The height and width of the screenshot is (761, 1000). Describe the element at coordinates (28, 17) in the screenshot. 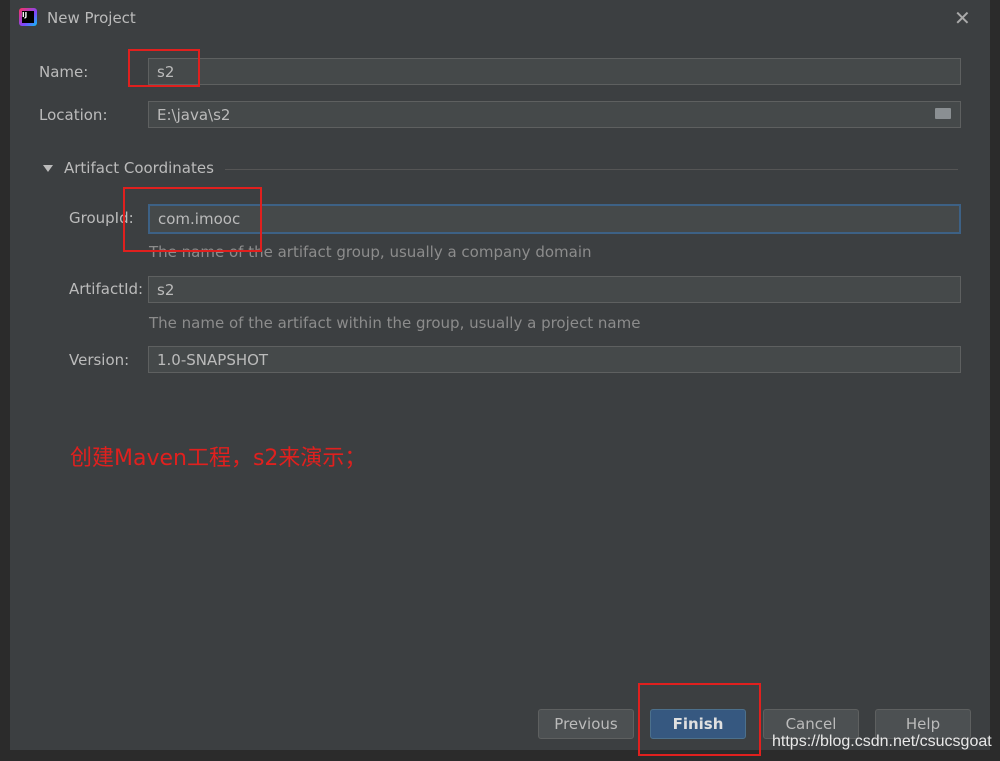

I see `intellij-logo-icon: IJ` at that location.